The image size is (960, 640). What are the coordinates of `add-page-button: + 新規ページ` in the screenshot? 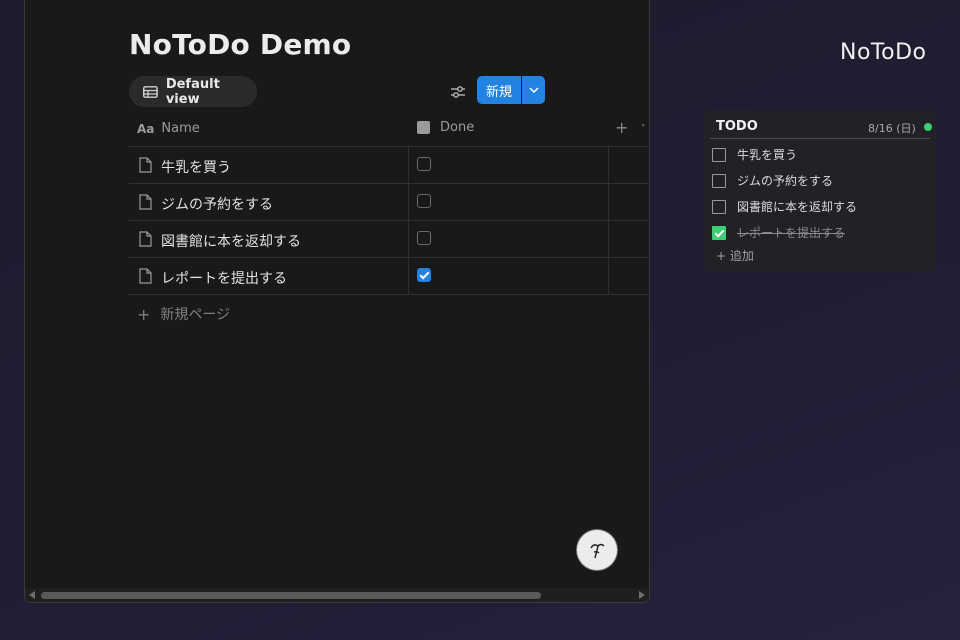 It's located at (183, 314).